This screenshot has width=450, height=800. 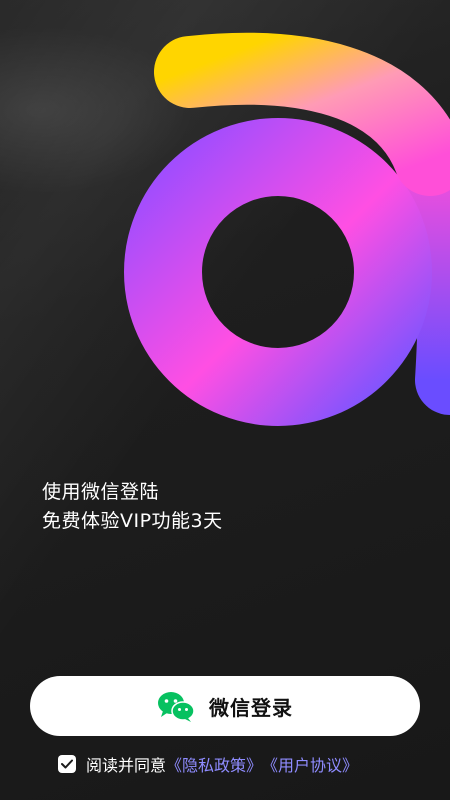 I want to click on wechat-login-button: 微信登录, so click(x=225, y=706).